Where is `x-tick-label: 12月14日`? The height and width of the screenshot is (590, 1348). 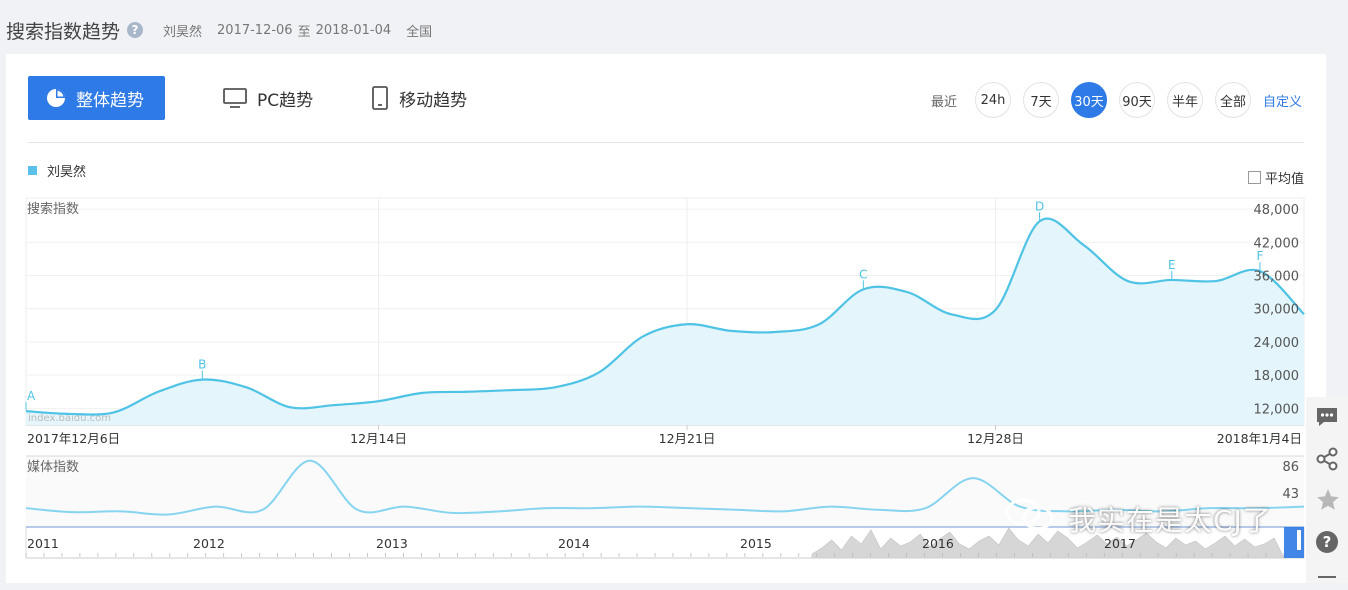 x-tick-label: 12月14日 is located at coordinates (378, 438).